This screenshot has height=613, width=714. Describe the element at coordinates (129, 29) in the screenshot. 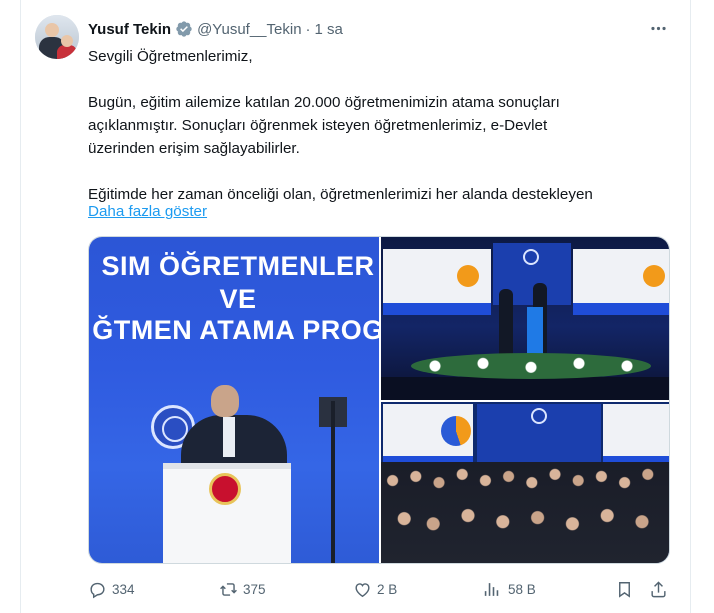

I see `author-name: Yusuf Tekin` at that location.